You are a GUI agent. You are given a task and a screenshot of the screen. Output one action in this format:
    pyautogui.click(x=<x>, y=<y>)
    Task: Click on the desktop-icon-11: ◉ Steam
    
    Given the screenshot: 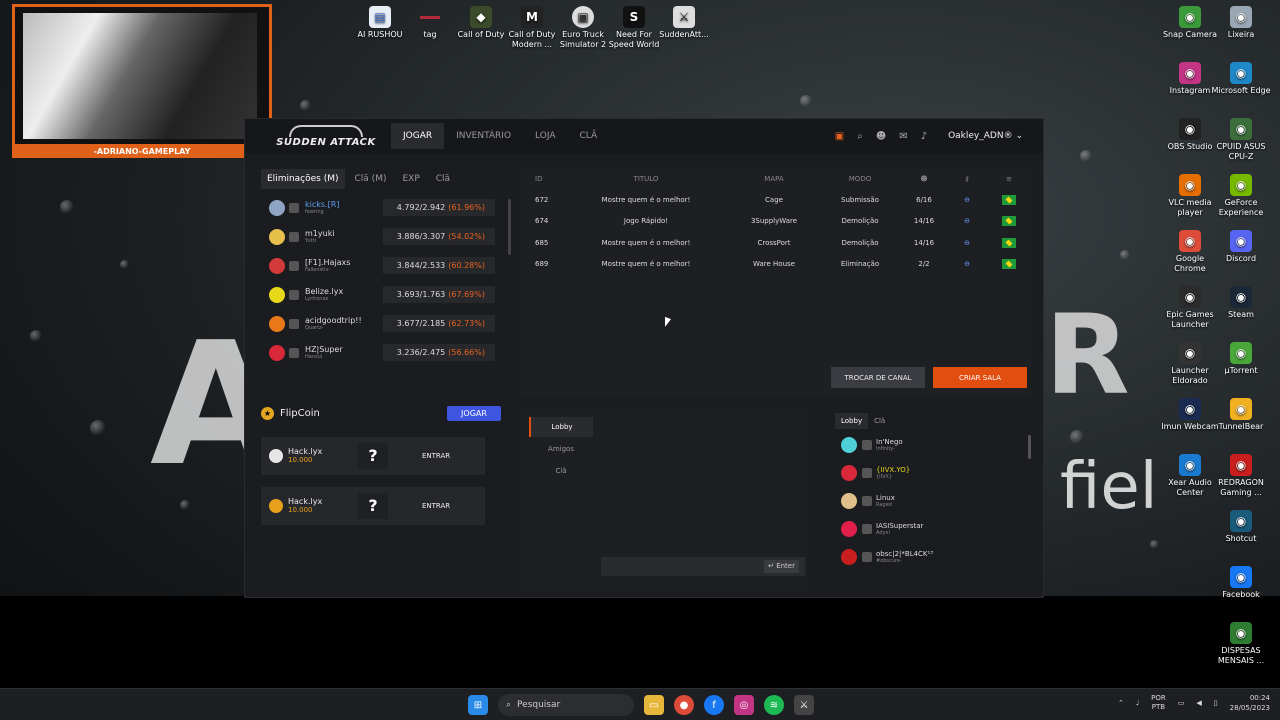 What is the action you would take?
    pyautogui.click(x=1241, y=303)
    